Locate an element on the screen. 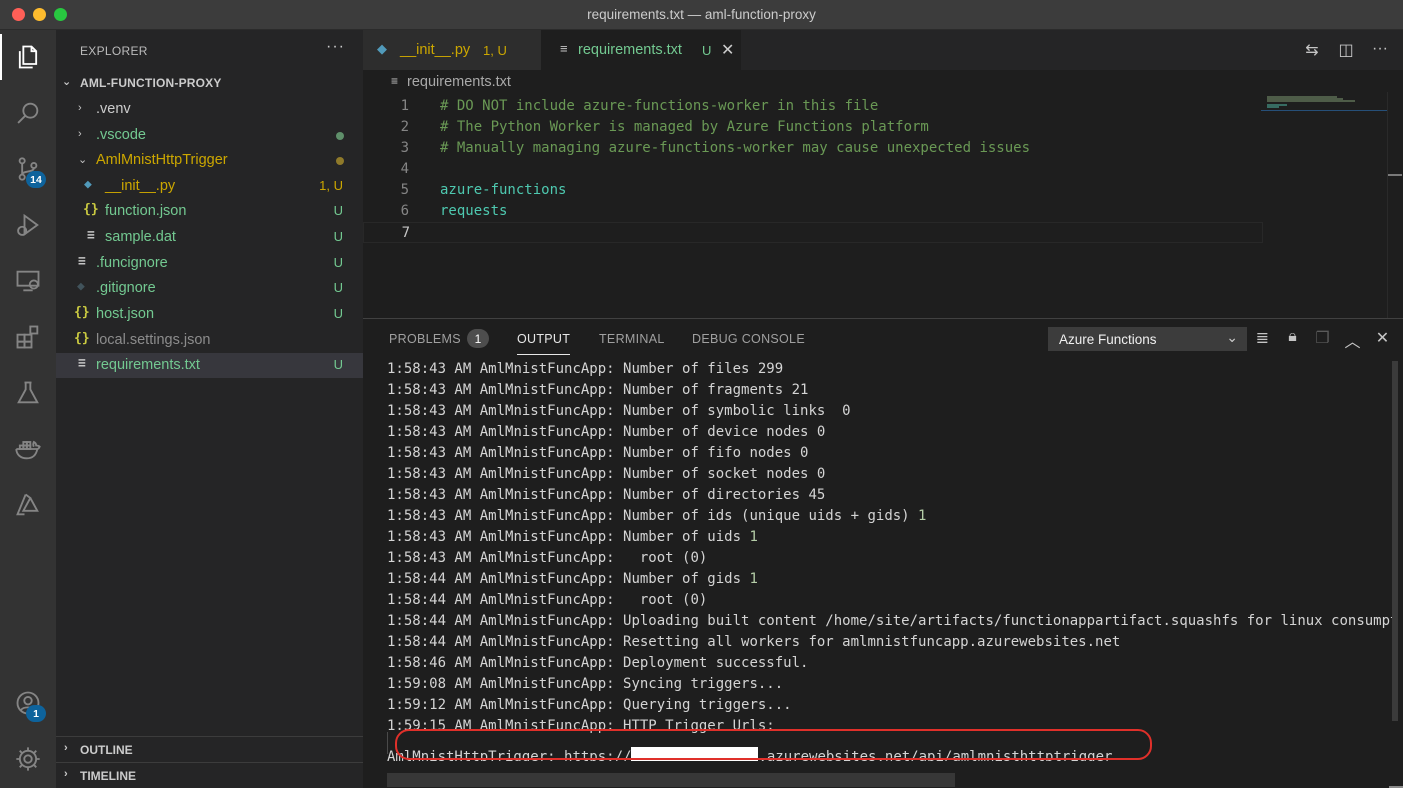 The image size is (1403, 788). remote-explorer-button is located at coordinates (28, 281).